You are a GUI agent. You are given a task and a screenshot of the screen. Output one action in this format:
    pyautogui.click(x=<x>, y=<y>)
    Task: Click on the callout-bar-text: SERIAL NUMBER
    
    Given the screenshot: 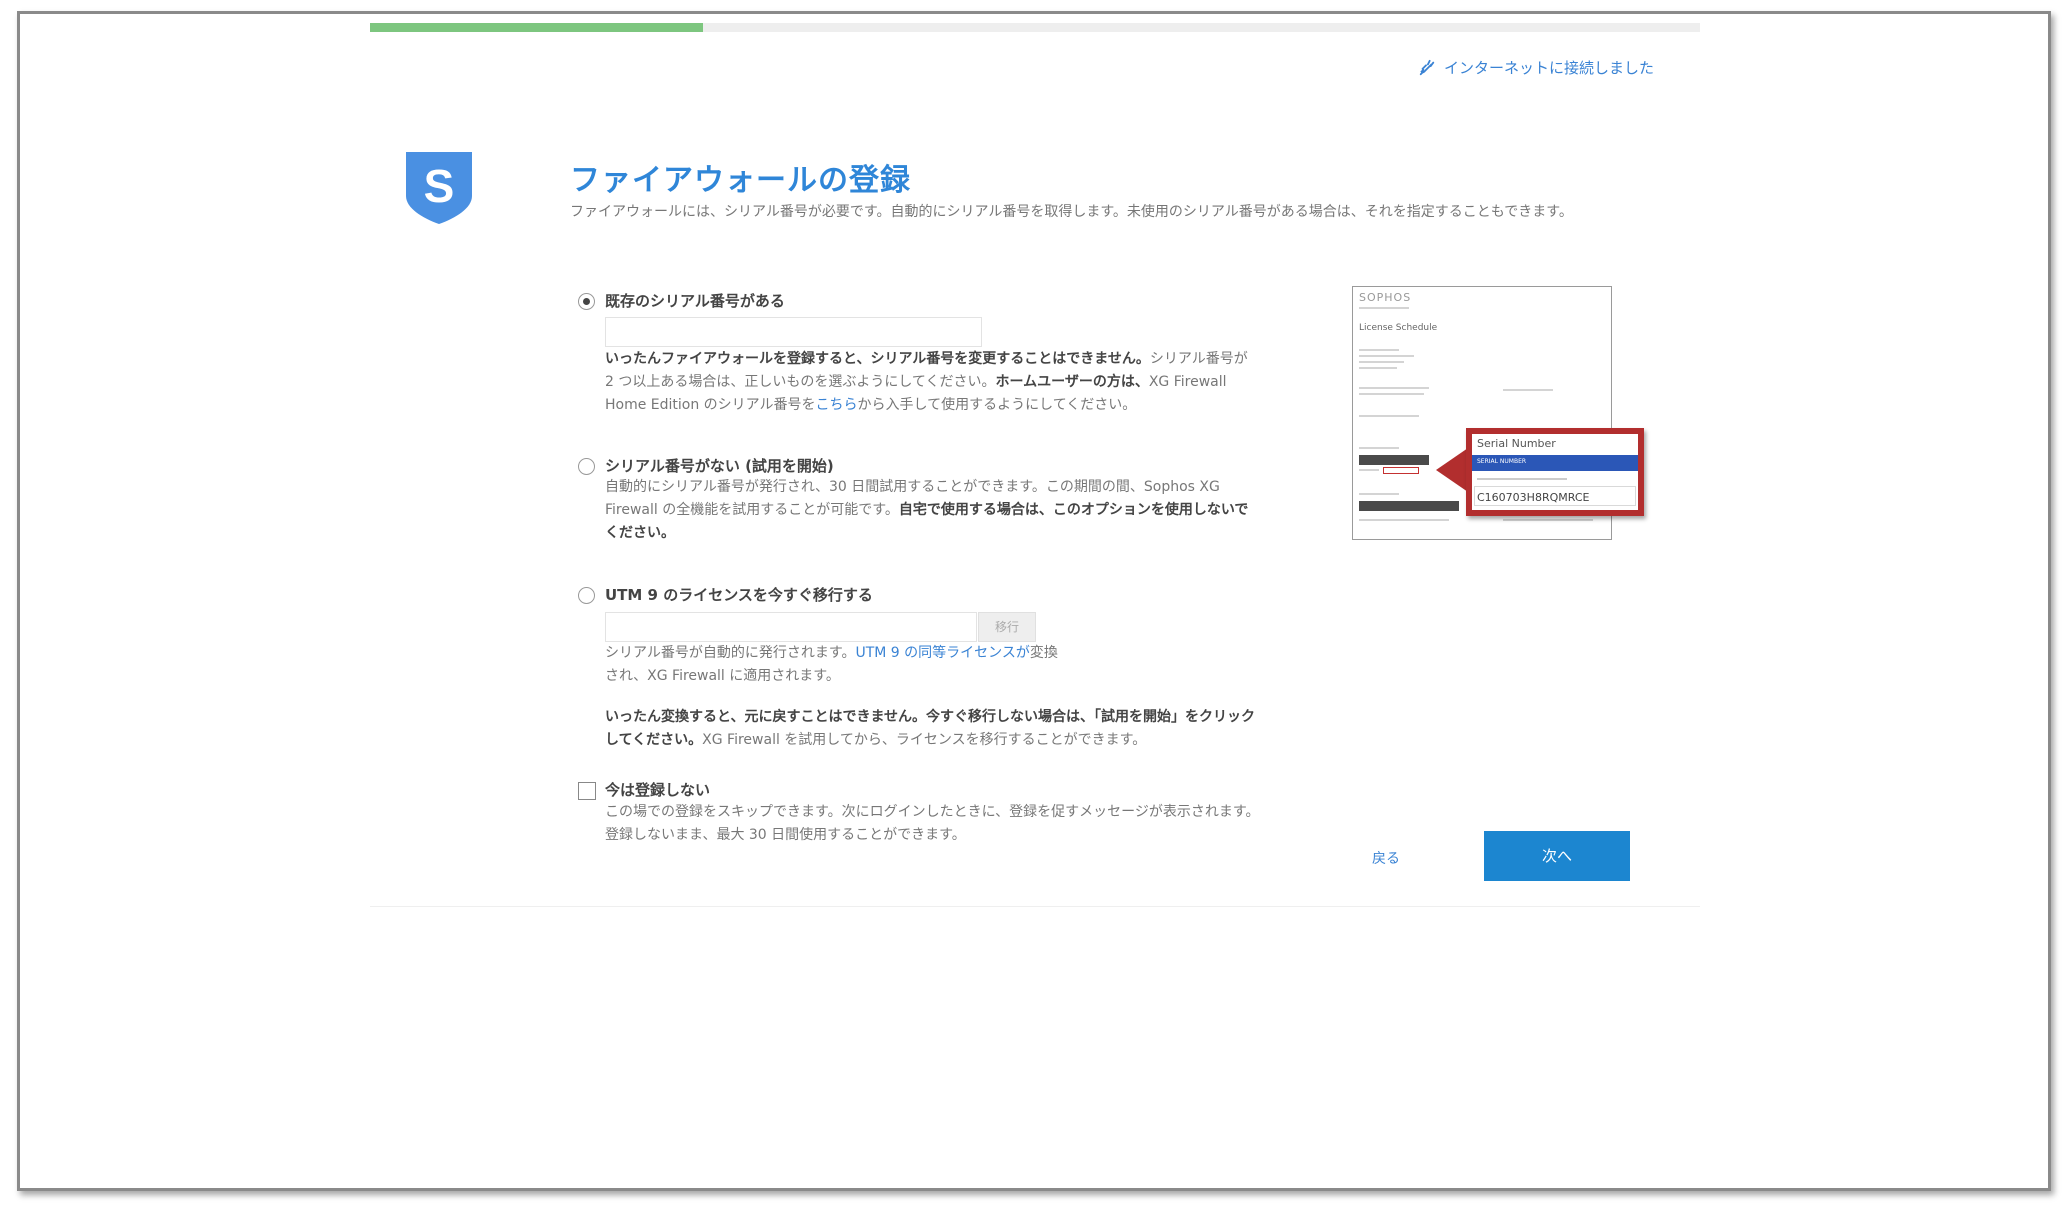 What is the action you would take?
    pyautogui.click(x=1502, y=461)
    